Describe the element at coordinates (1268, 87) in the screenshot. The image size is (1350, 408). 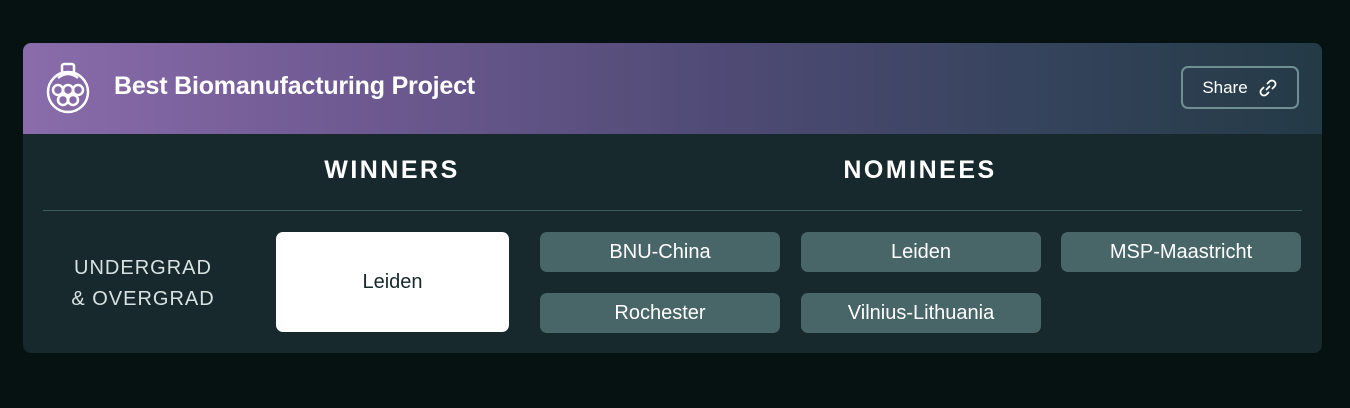
I see `link-icon` at that location.